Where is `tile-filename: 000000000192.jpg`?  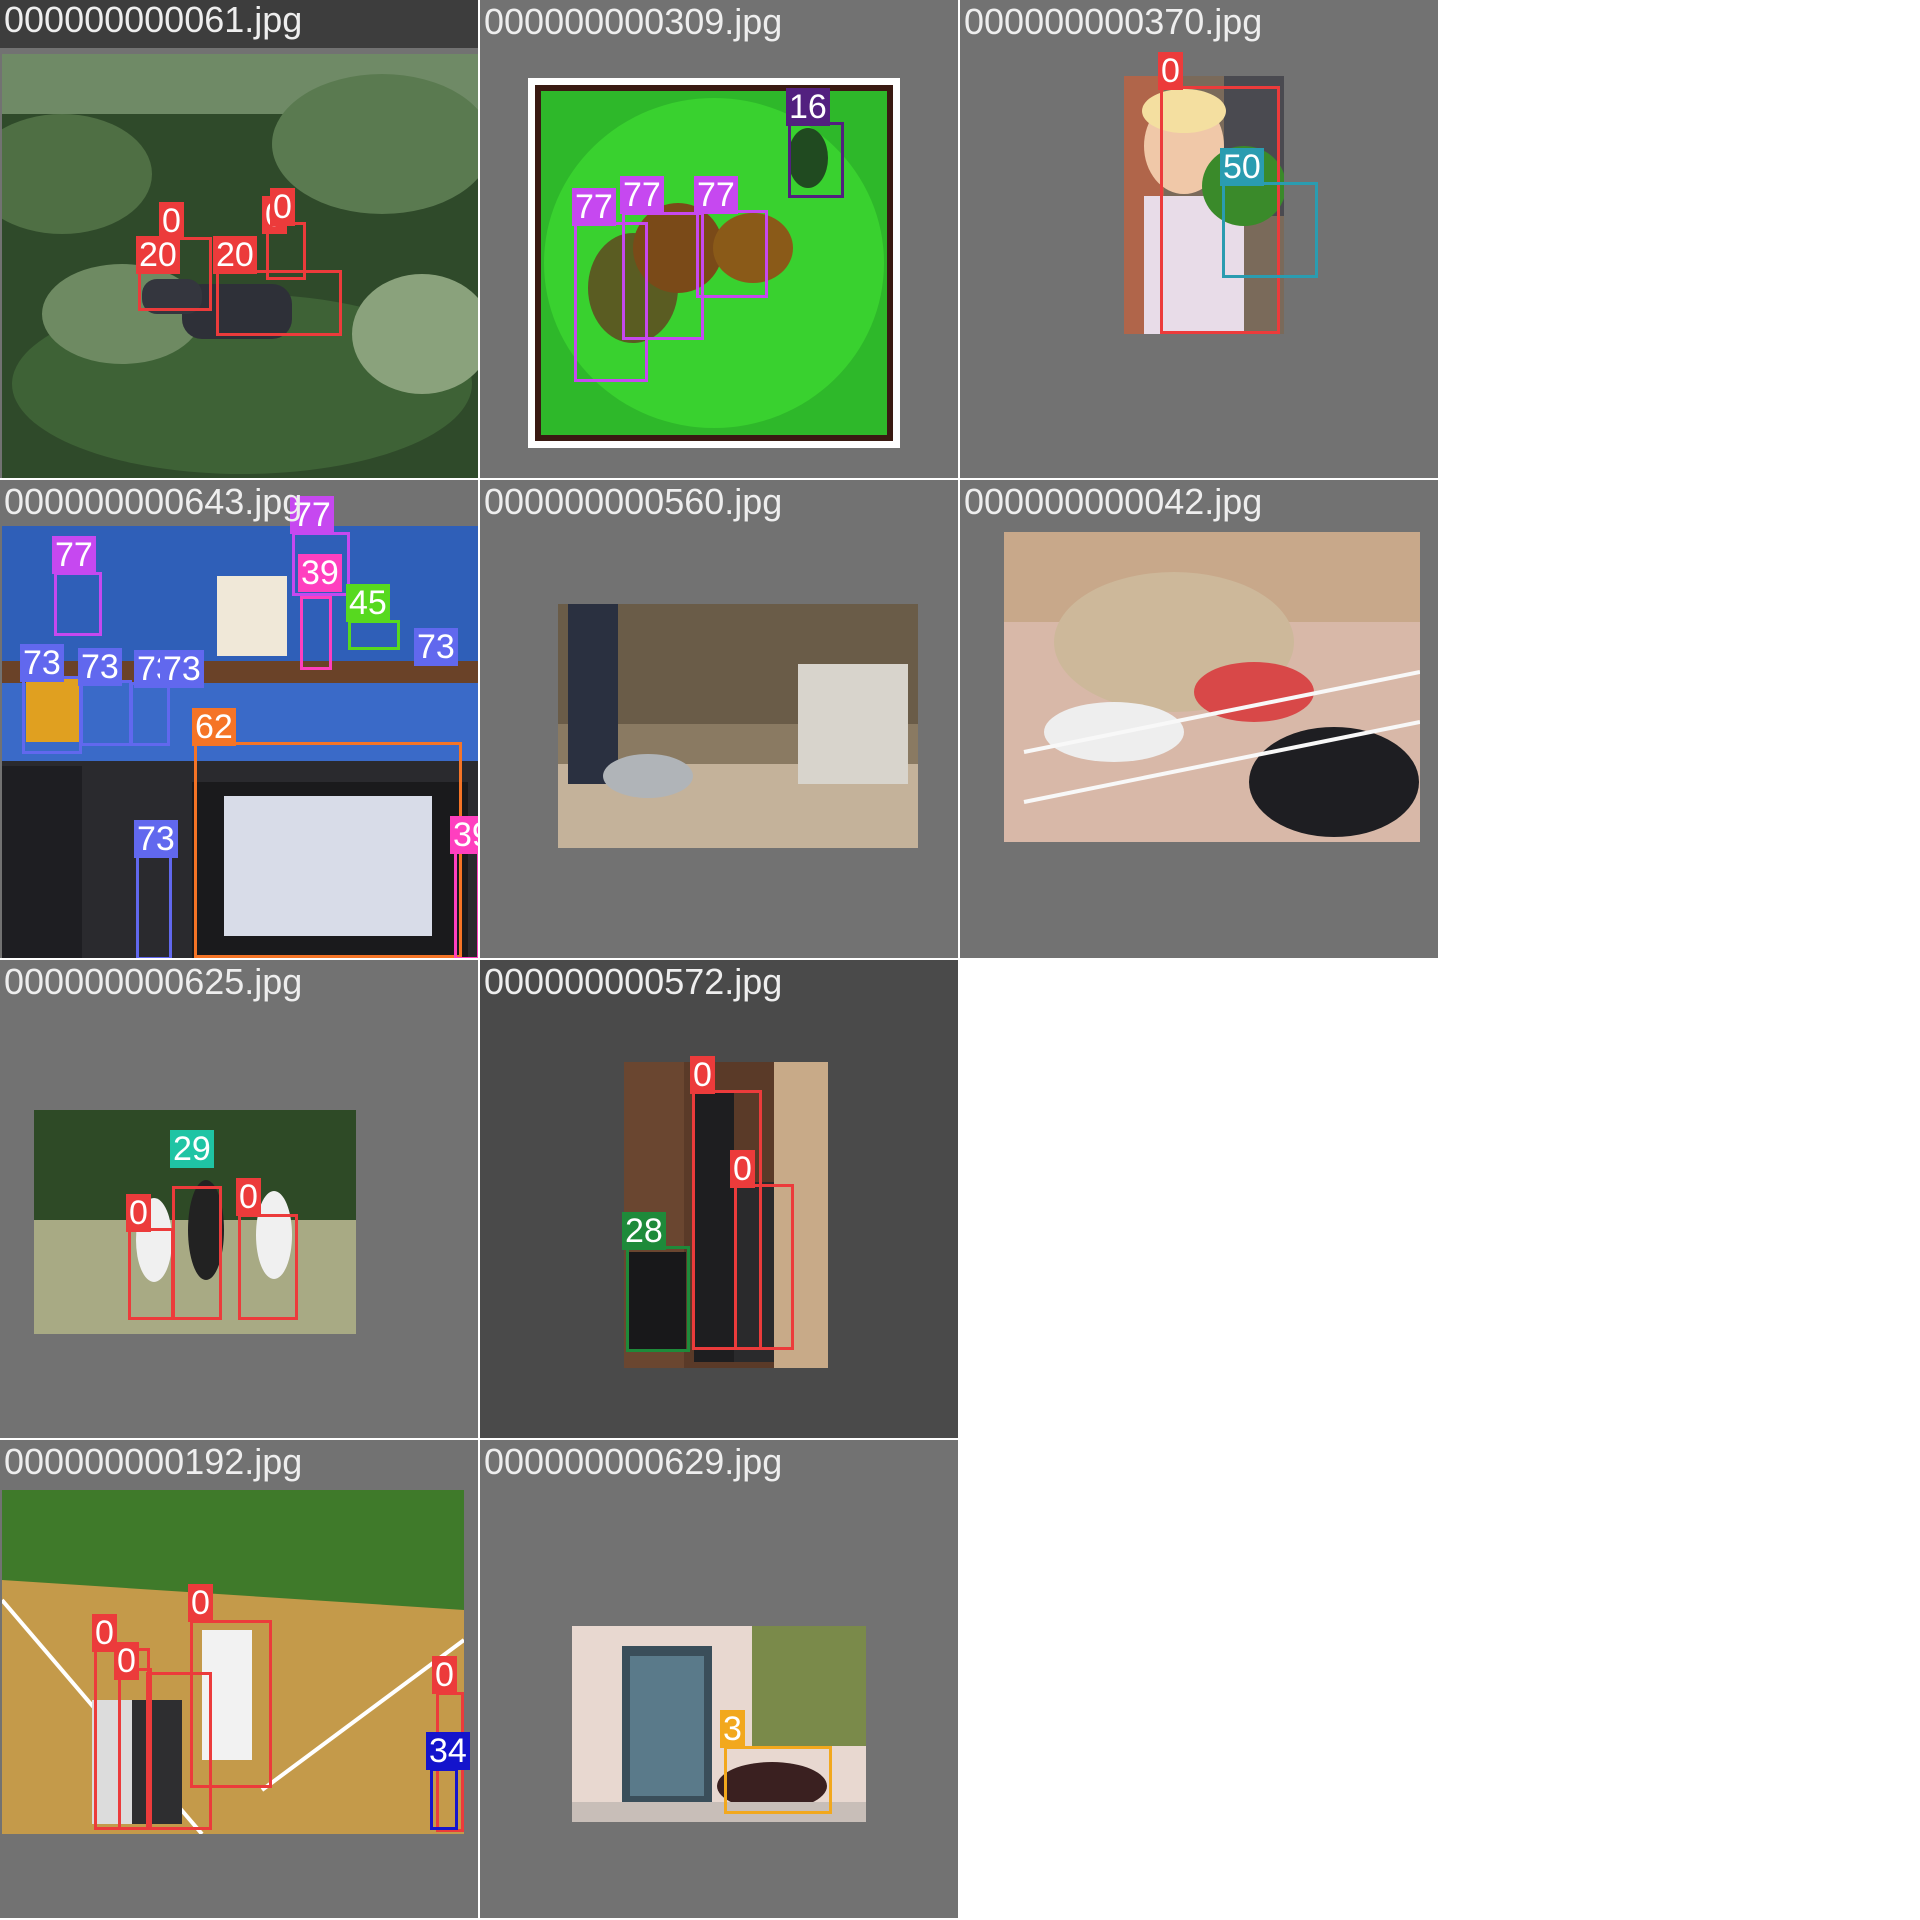 tile-filename: 000000000192.jpg is located at coordinates (153, 1461).